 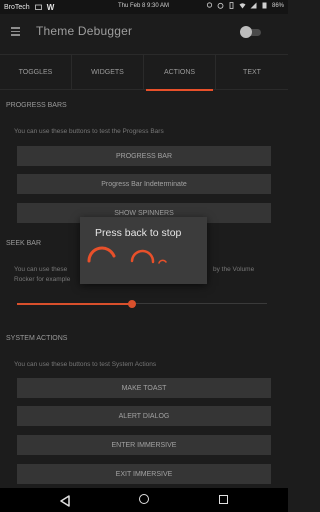 I want to click on progress-bar-button: PROGRESS BAR, so click(x=144, y=156).